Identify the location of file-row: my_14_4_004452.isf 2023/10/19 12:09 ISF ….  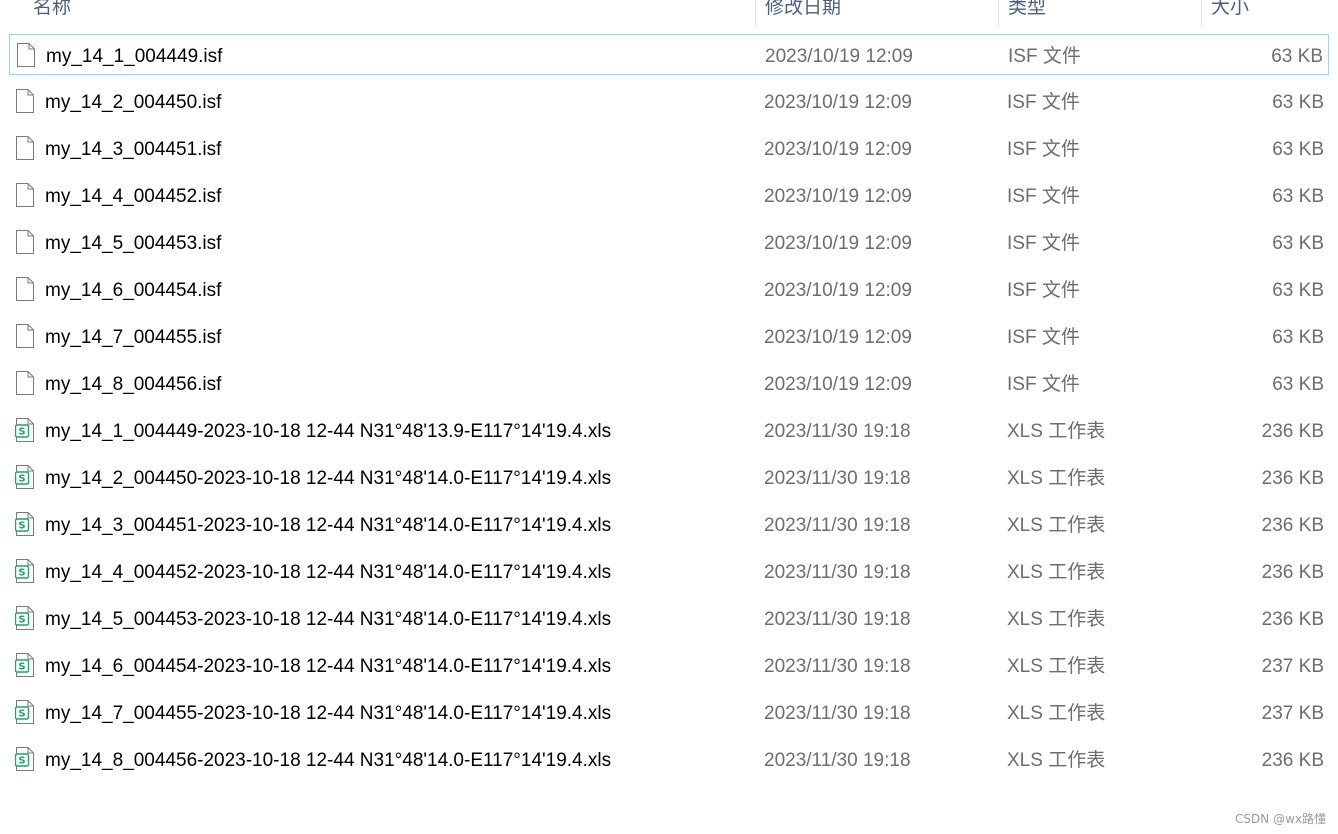
(669, 195).